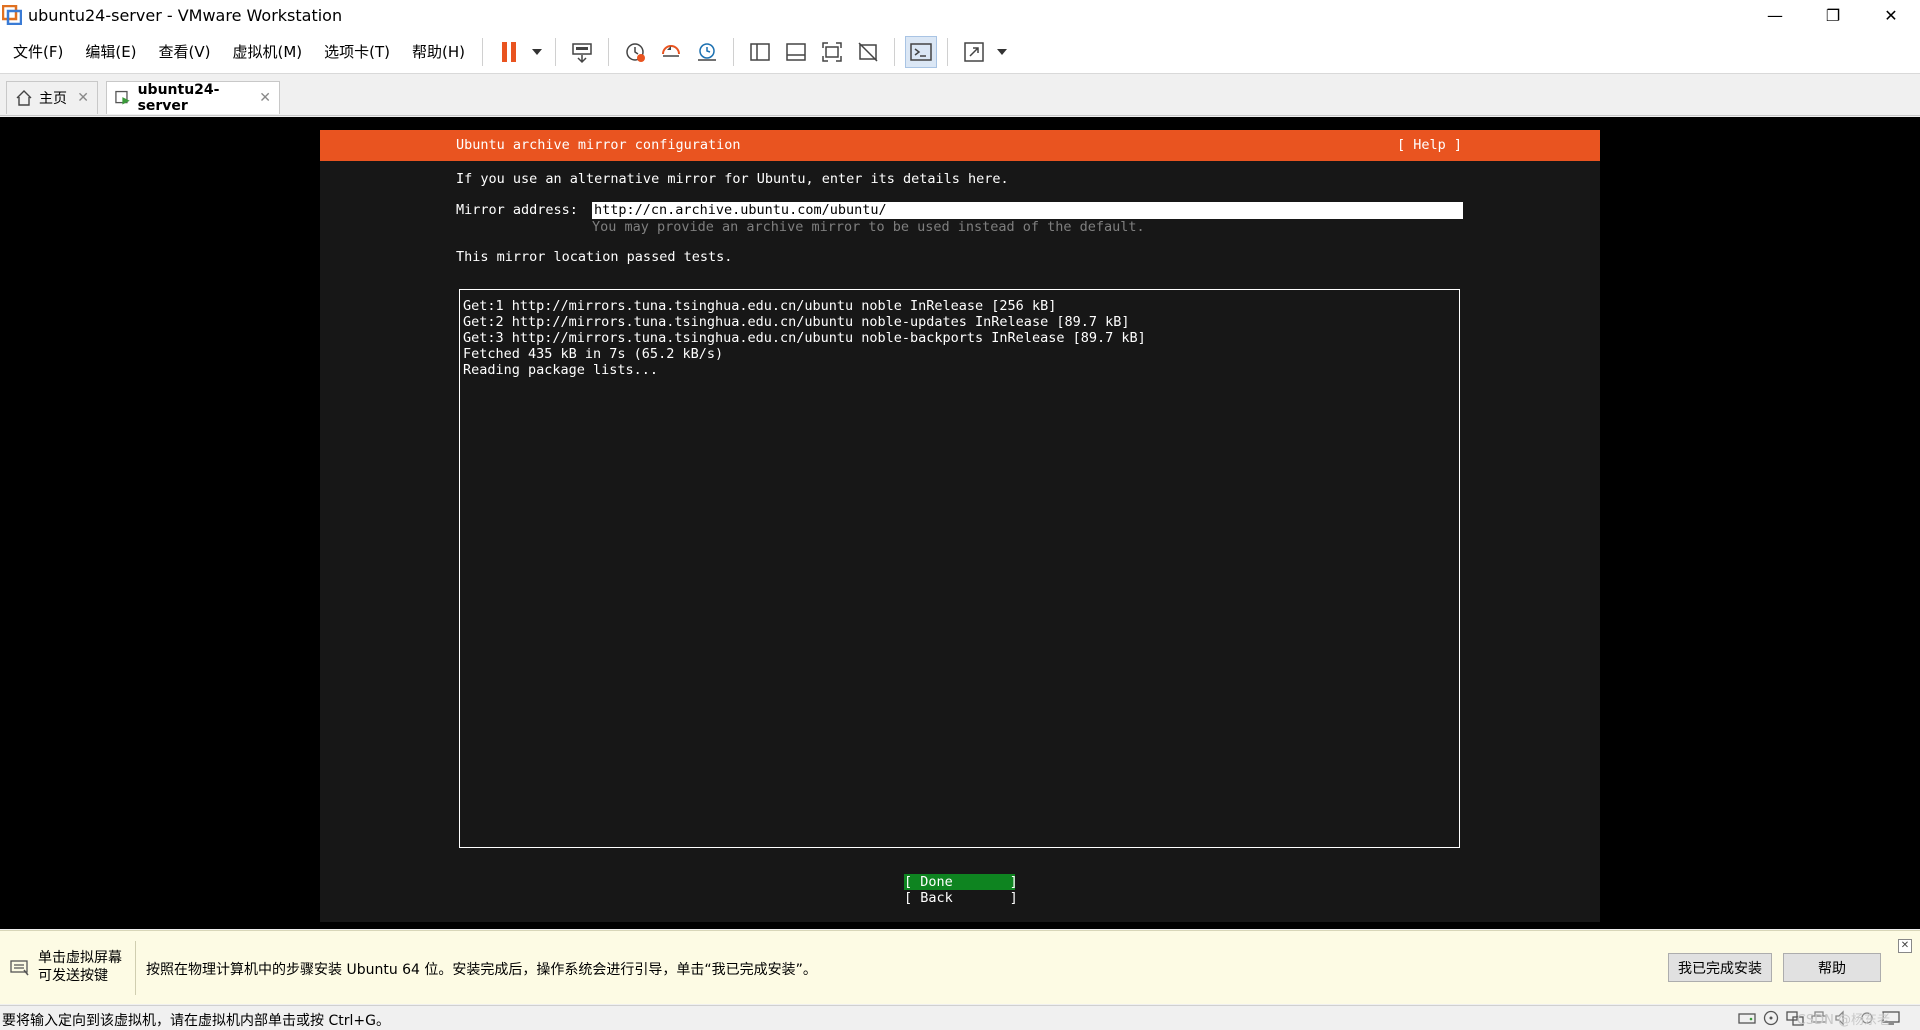 The height and width of the screenshot is (1030, 1920). I want to click on back-button: [ Back ], so click(961, 898).